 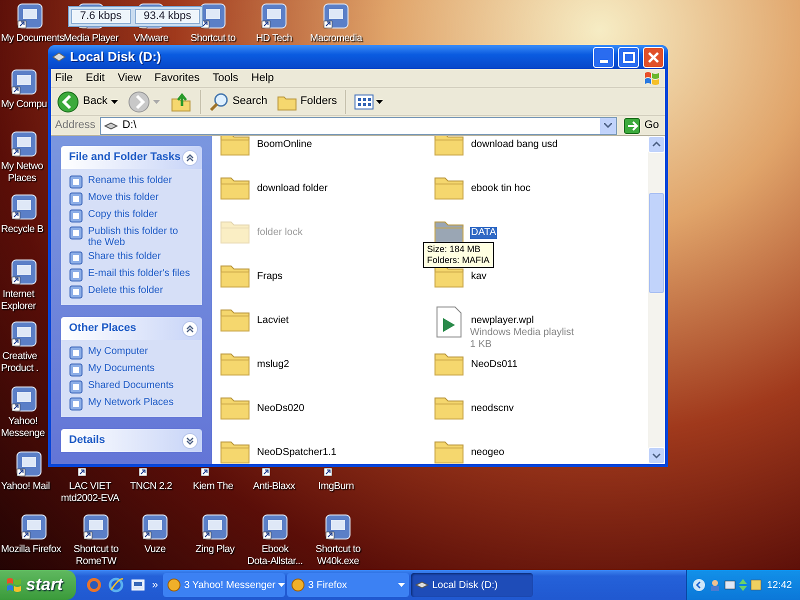 What do you see at coordinates (653, 57) in the screenshot?
I see `close-button` at bounding box center [653, 57].